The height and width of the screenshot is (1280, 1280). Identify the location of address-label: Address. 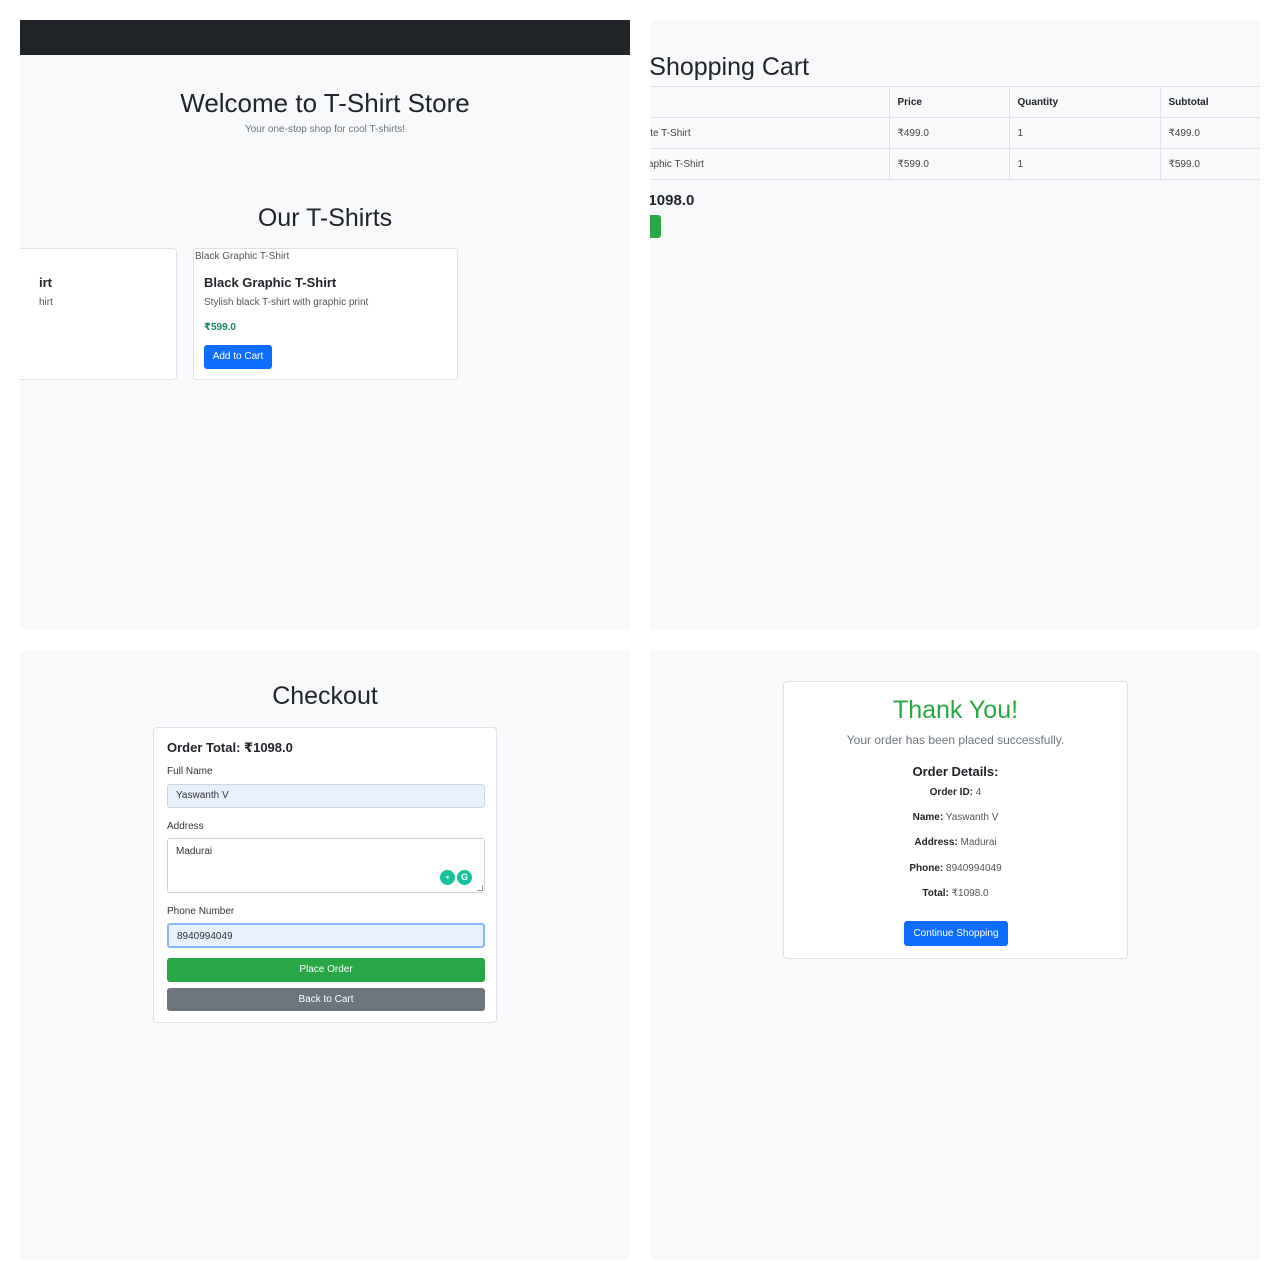
(185, 826).